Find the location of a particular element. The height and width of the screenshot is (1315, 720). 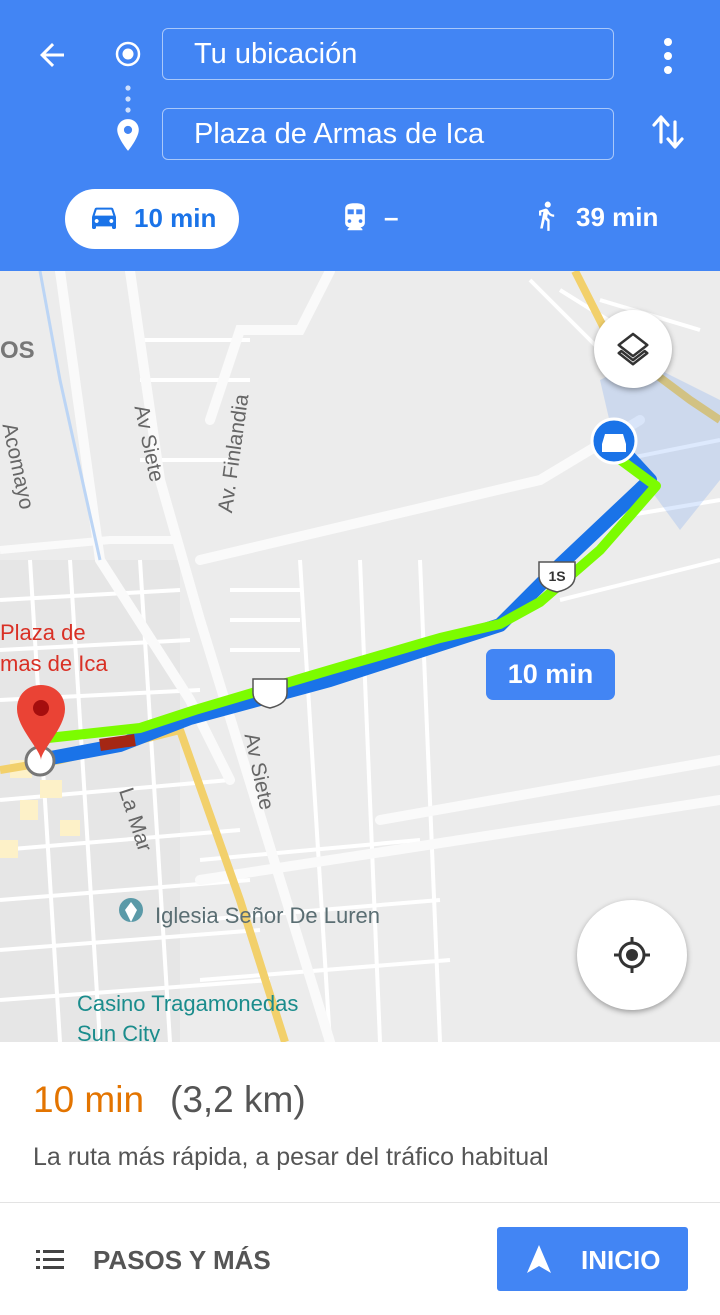

car-icon is located at coordinates (104, 219).